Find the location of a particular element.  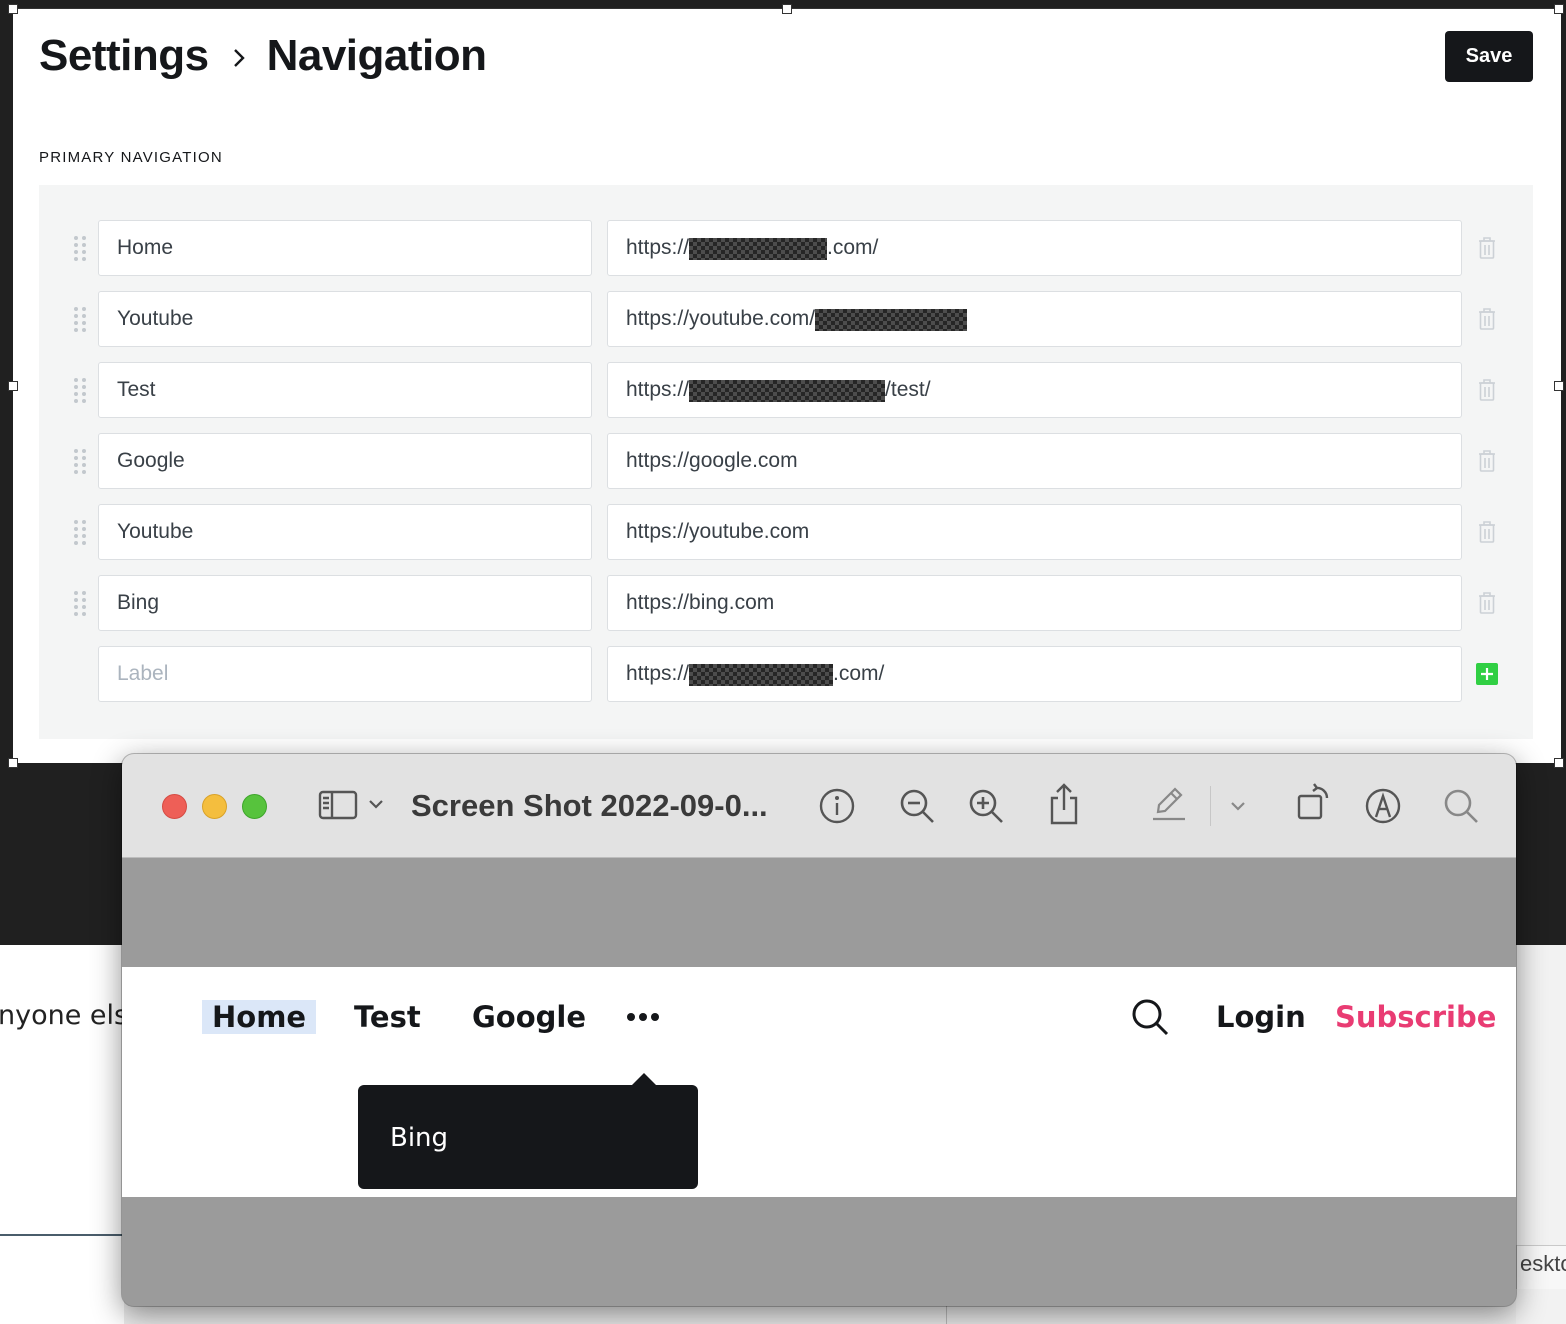

new-nav-item-row: Label https:// .com/ is located at coordinates (786, 674).